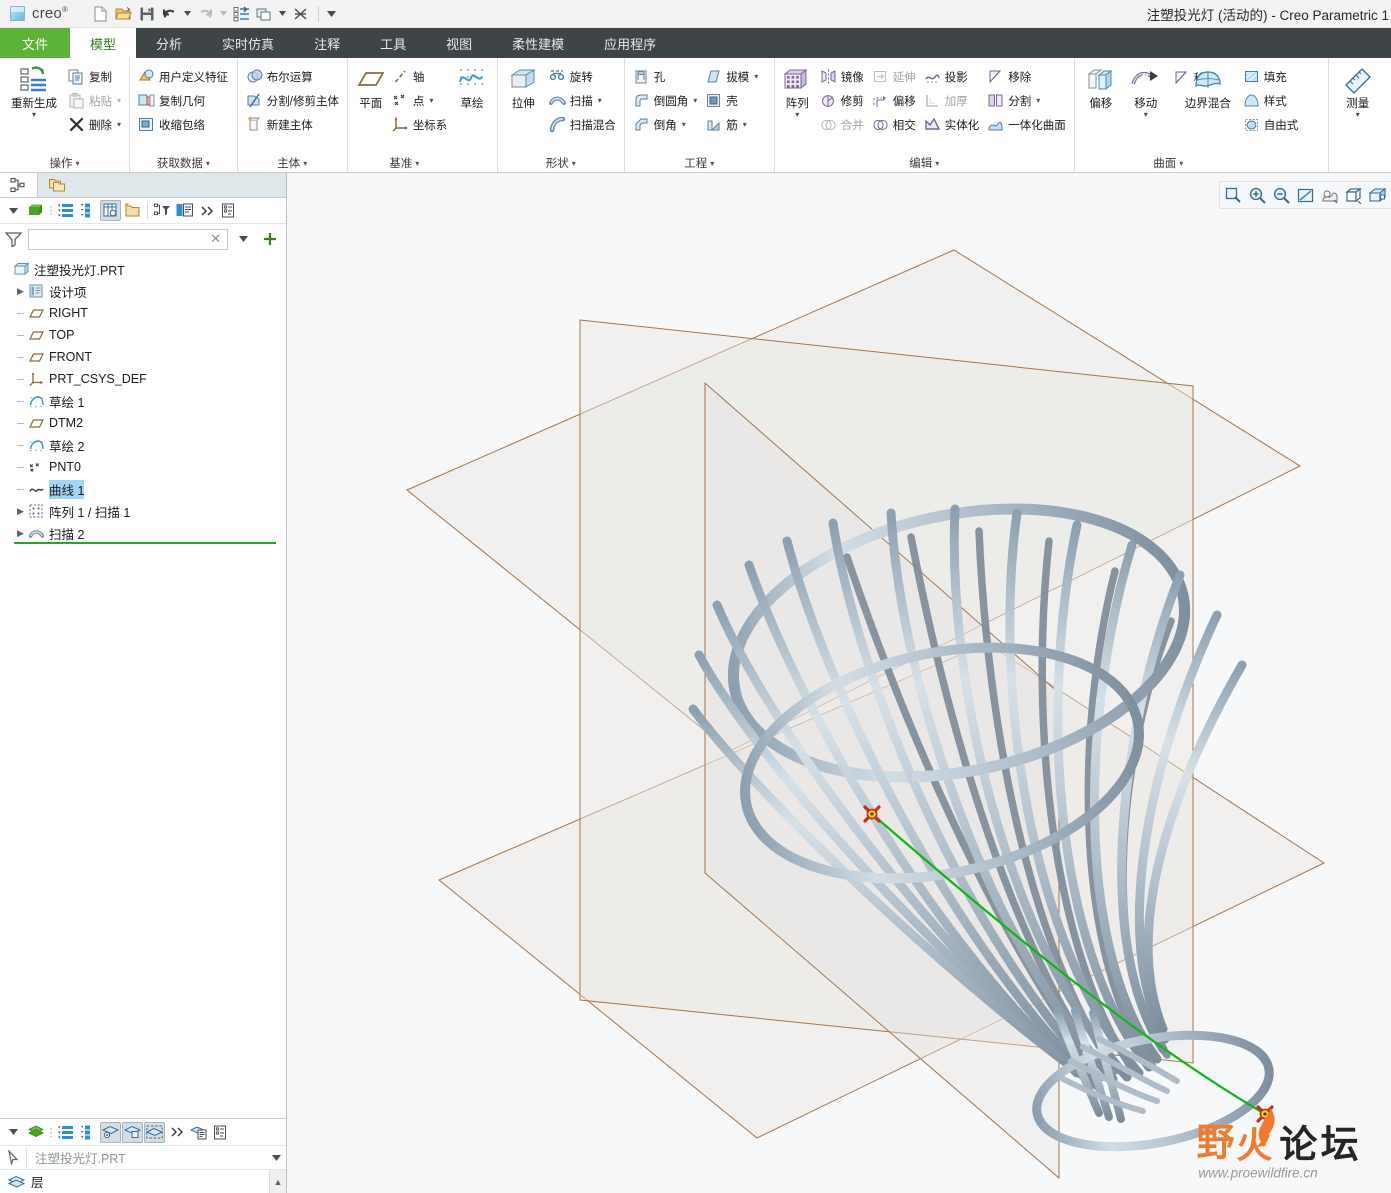 The height and width of the screenshot is (1193, 1391). Describe the element at coordinates (745, 124) in the screenshot. I see `rib-dropdown-caret: ▾` at that location.